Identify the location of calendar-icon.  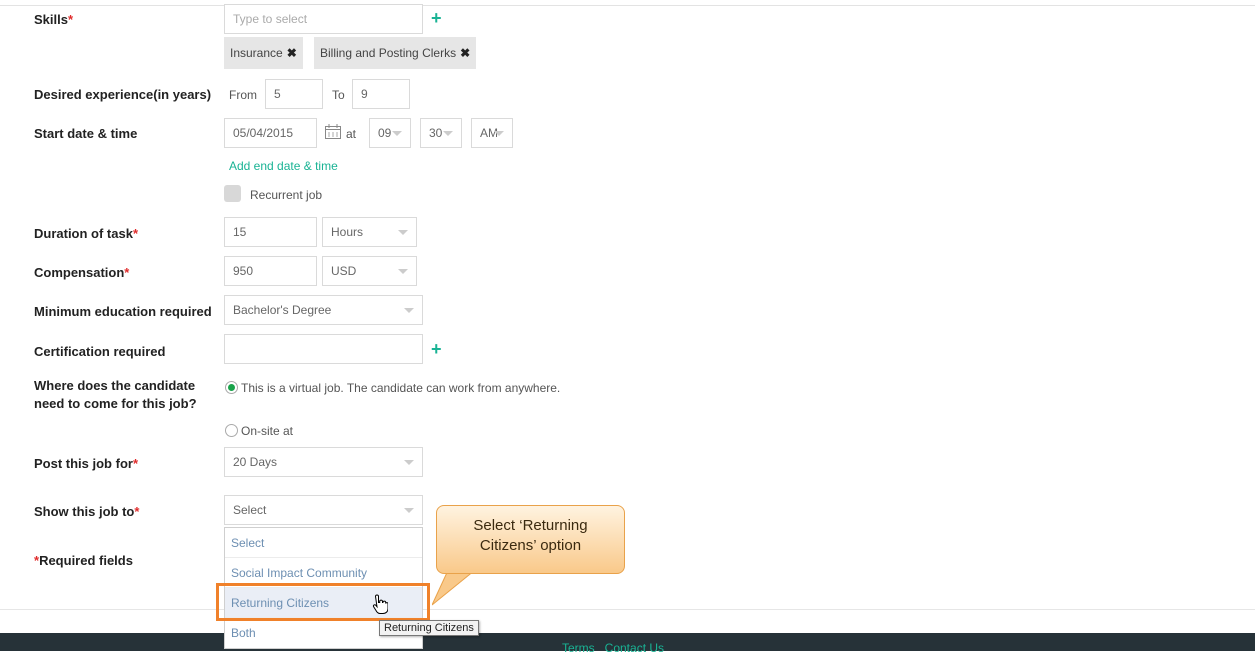
(333, 131).